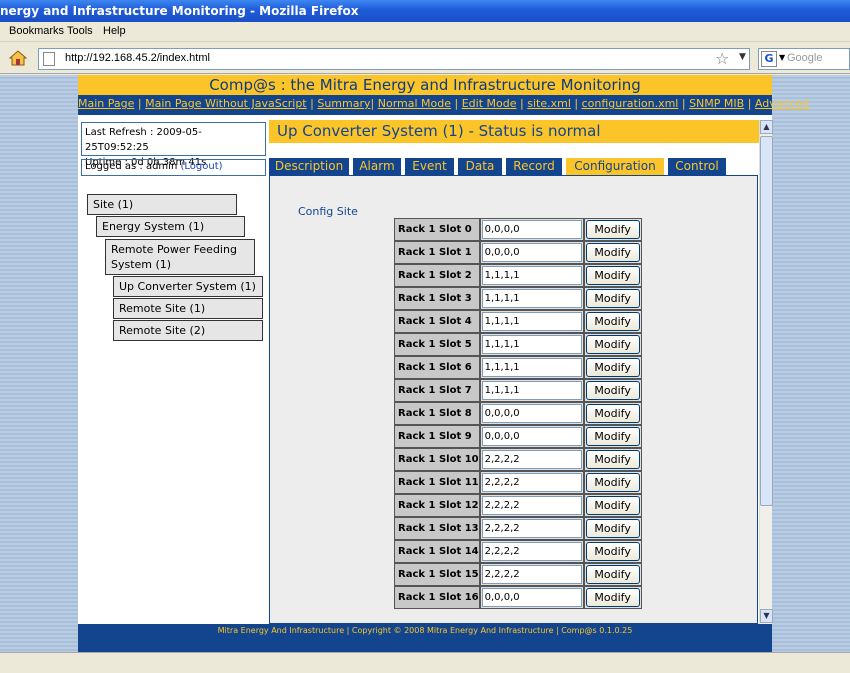 The image size is (850, 673). I want to click on slot-label: Rack 1 Slot 6, so click(437, 367).